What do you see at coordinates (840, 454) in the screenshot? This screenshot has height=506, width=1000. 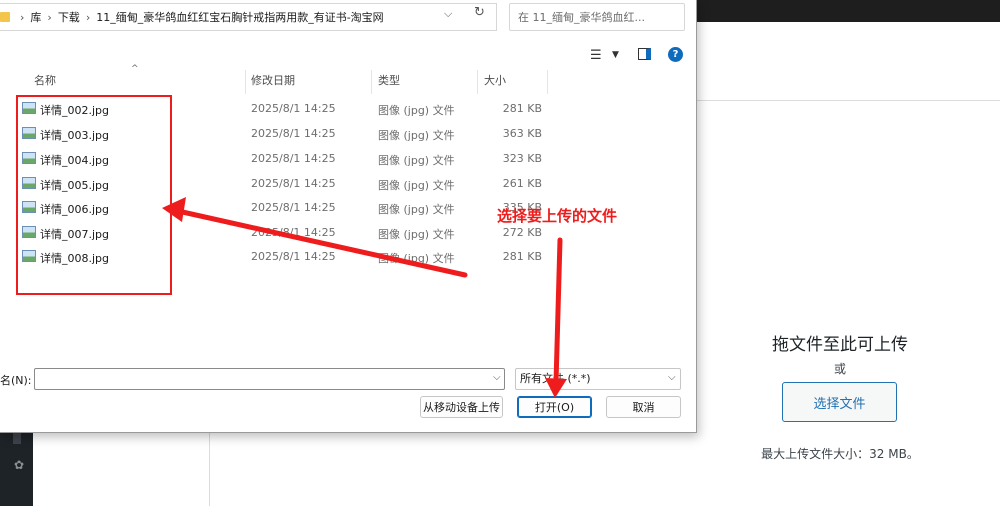 I see `max-upload-size: 最大上传文件大小：32 MB。` at bounding box center [840, 454].